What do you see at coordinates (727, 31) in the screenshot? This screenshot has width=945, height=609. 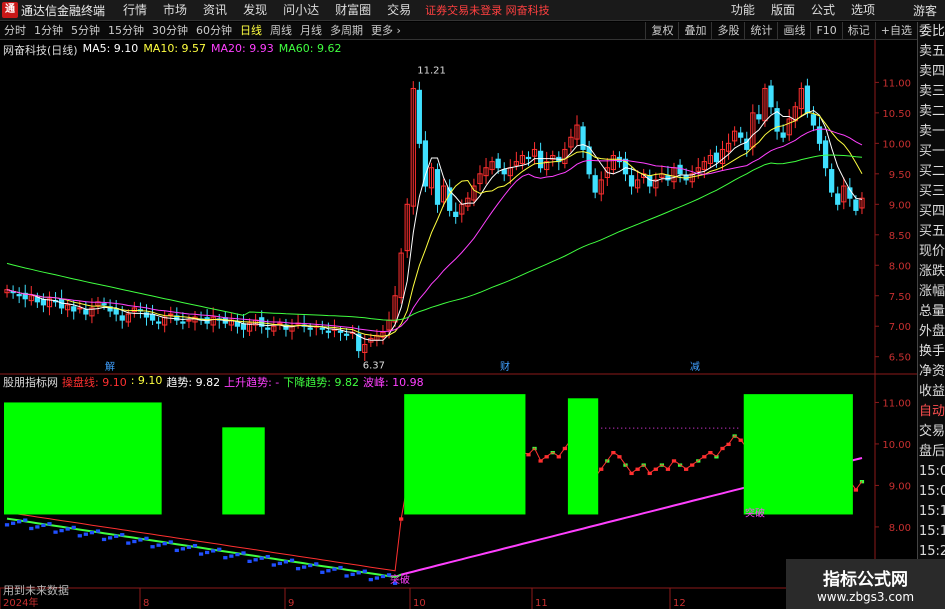 I see `toolbar-button: 多股` at bounding box center [727, 31].